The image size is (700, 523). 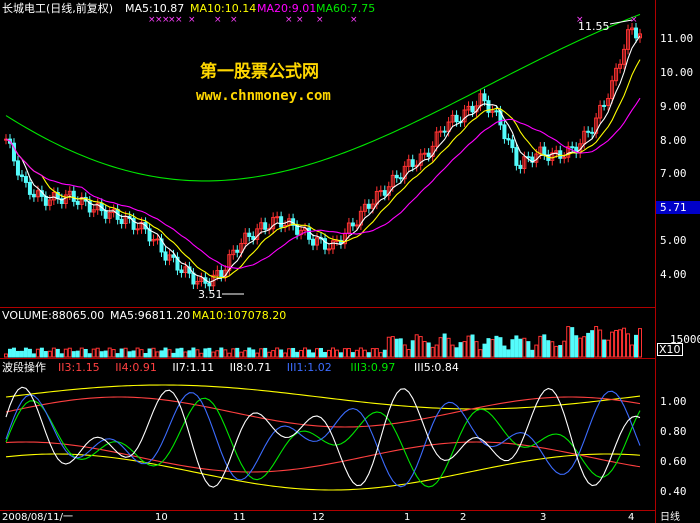 I want to click on indicator-legend-item: II4:0.91, so click(x=136, y=367).